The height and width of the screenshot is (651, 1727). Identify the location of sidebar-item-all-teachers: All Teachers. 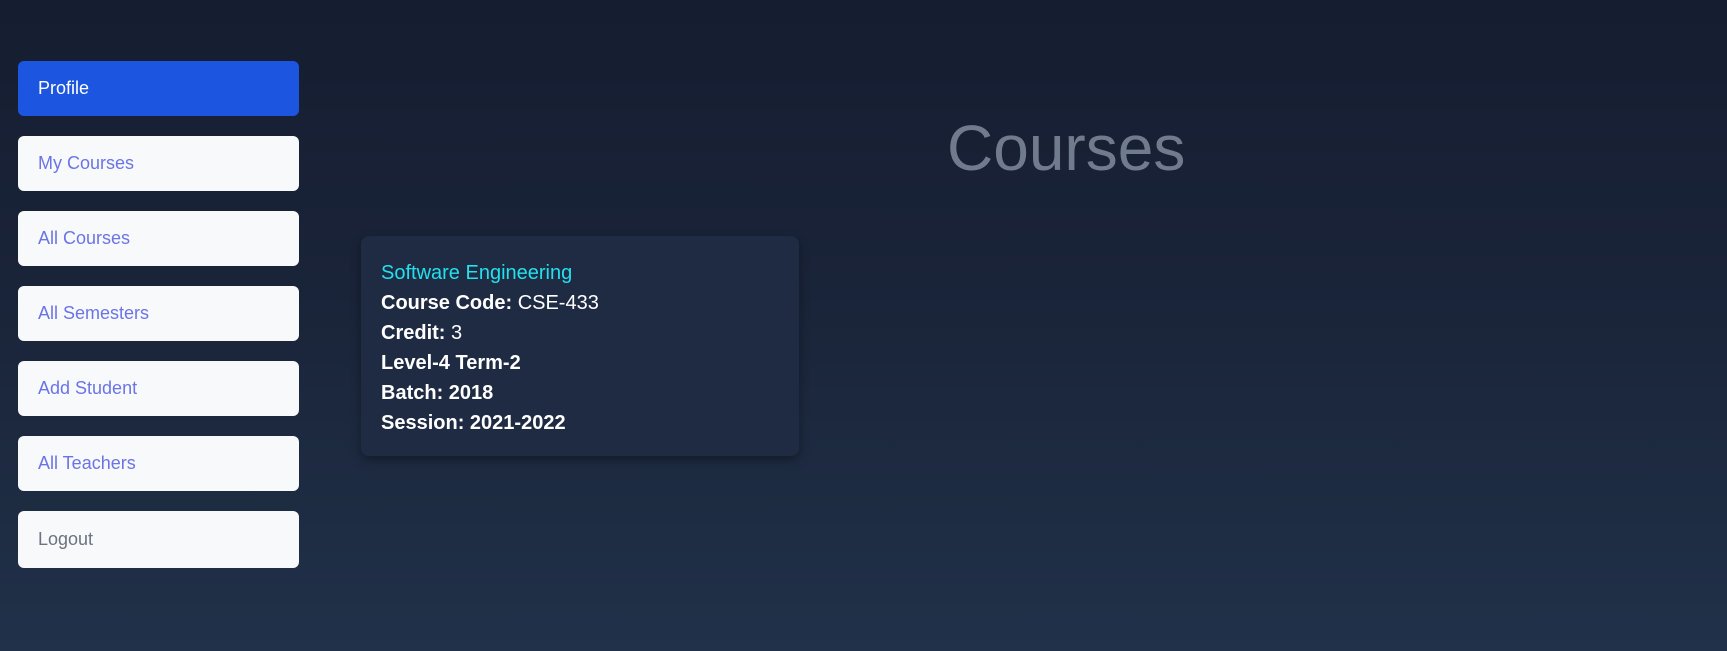
(158, 463).